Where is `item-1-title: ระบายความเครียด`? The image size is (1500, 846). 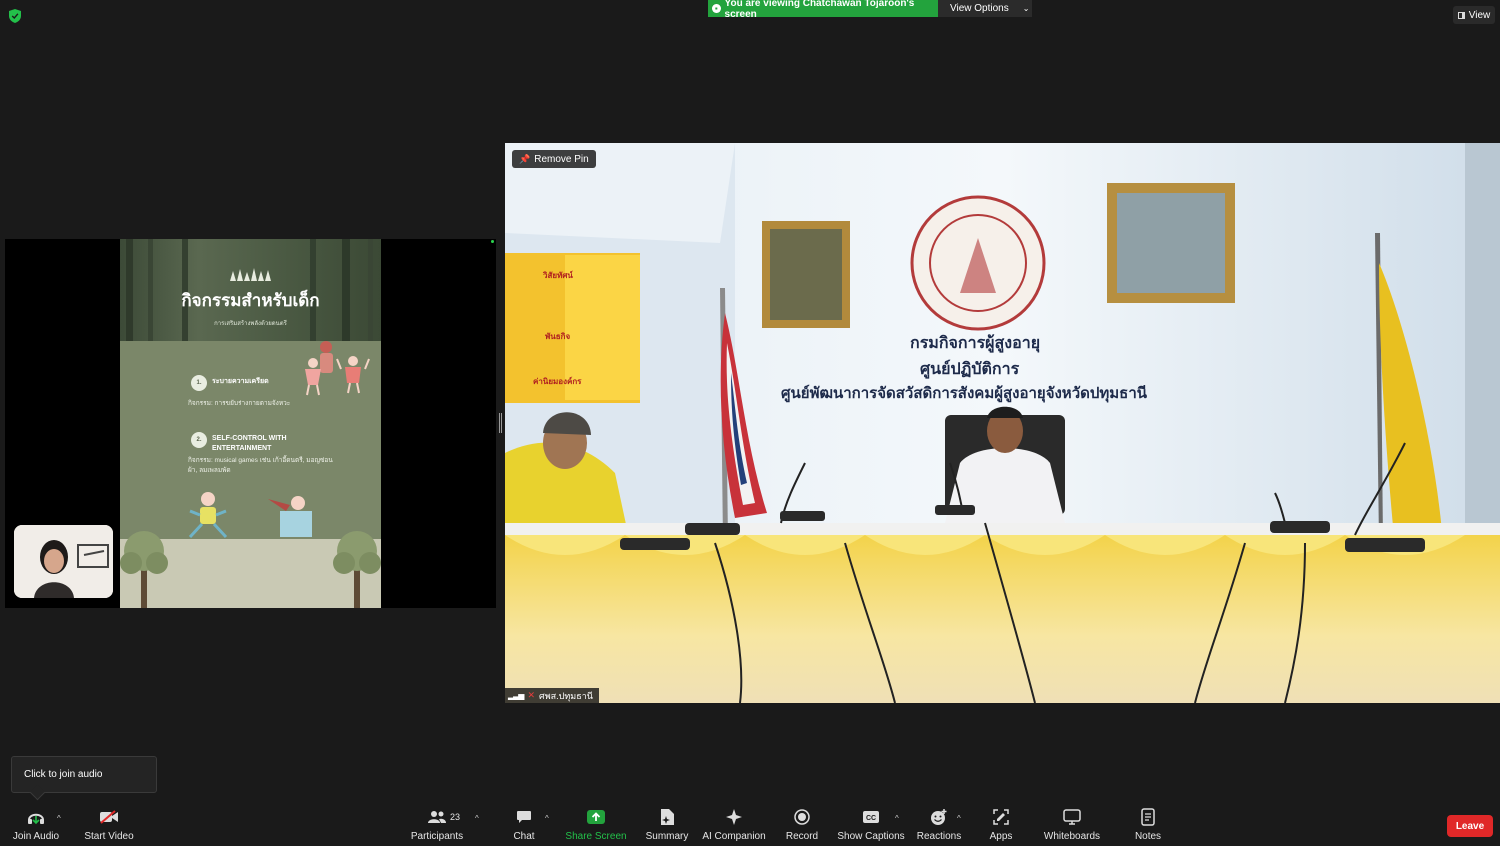
item-1-title: ระบายความเครียด is located at coordinates (240, 381).